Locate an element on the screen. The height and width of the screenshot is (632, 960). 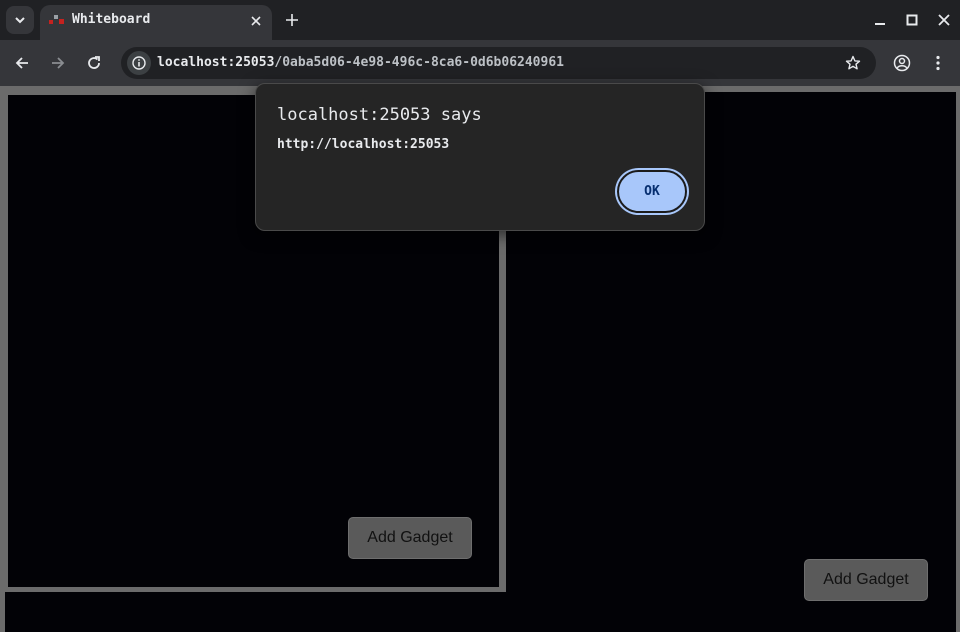
url-path: /0aba5d06-4e98-496c-8ca6-0d6b06240961 is located at coordinates (419, 62).